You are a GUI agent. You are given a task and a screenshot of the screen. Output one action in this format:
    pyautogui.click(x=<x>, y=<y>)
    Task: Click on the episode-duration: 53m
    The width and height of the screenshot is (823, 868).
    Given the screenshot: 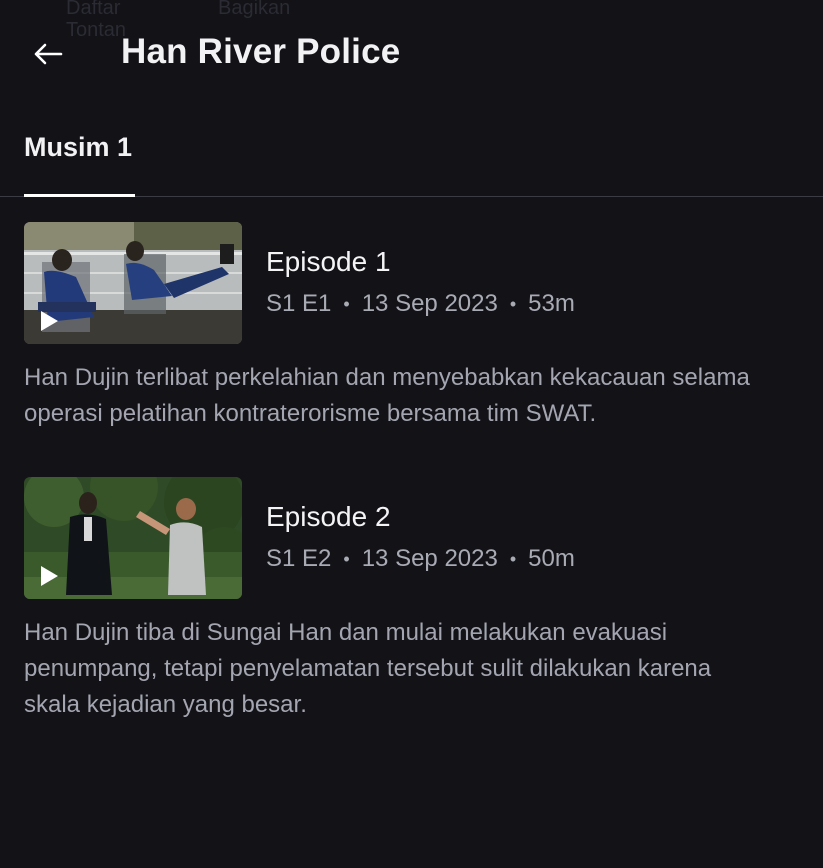 What is the action you would take?
    pyautogui.click(x=551, y=303)
    